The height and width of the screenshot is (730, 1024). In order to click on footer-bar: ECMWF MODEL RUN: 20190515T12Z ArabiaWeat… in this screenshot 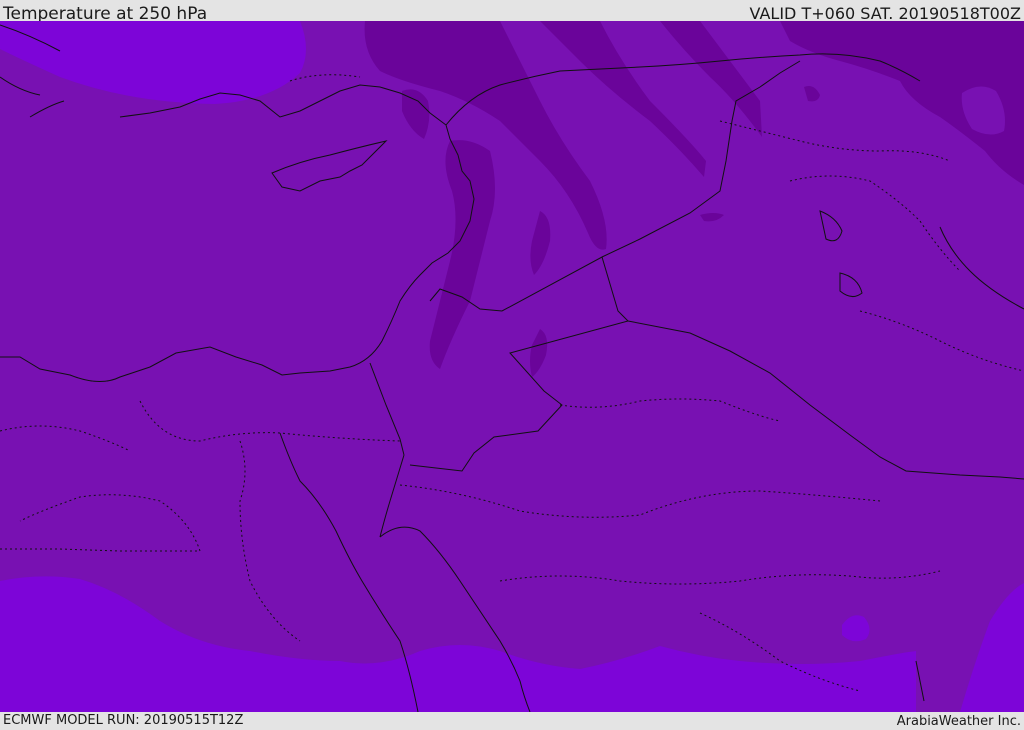, I will do `click(512, 720)`.